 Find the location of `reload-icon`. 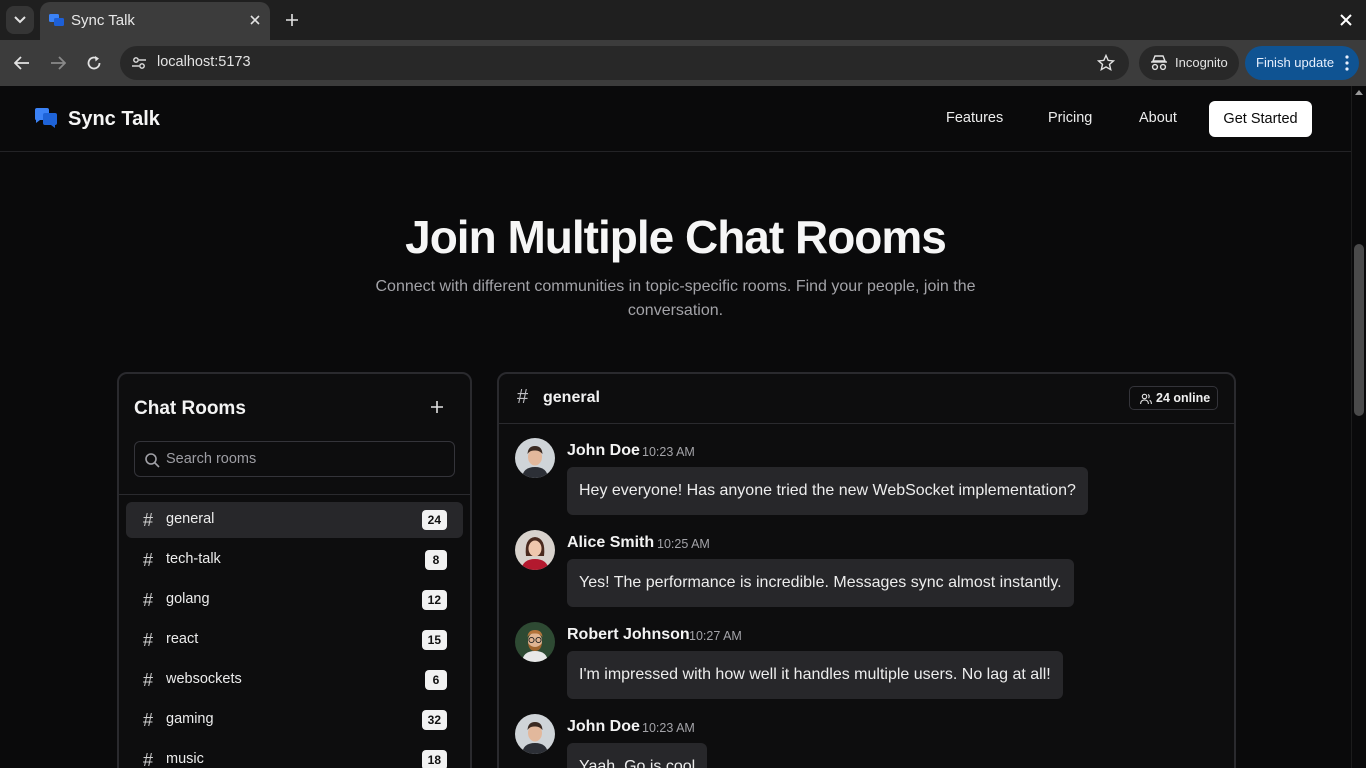

reload-icon is located at coordinates (94, 63).